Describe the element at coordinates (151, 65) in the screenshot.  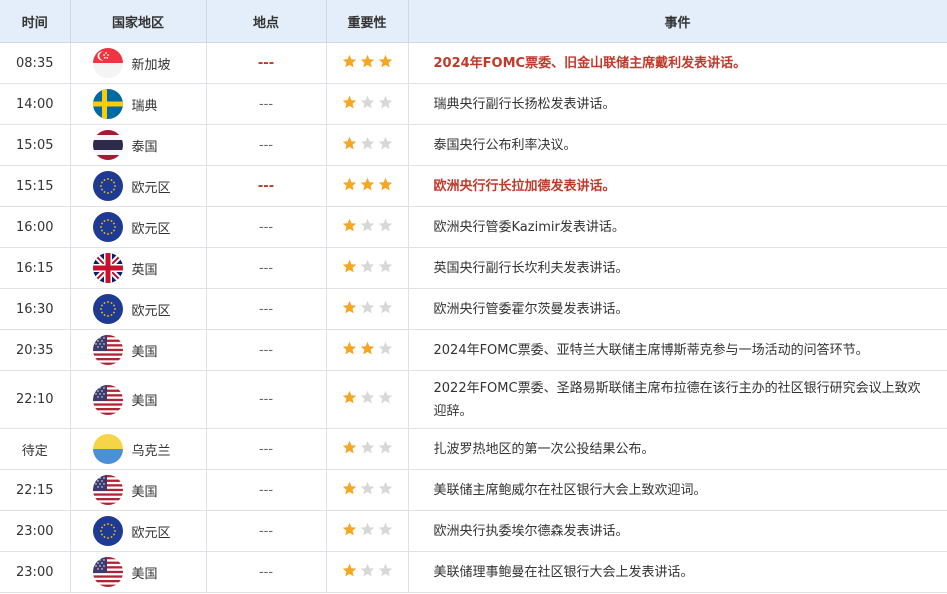
I see `country-name: 新加坡` at that location.